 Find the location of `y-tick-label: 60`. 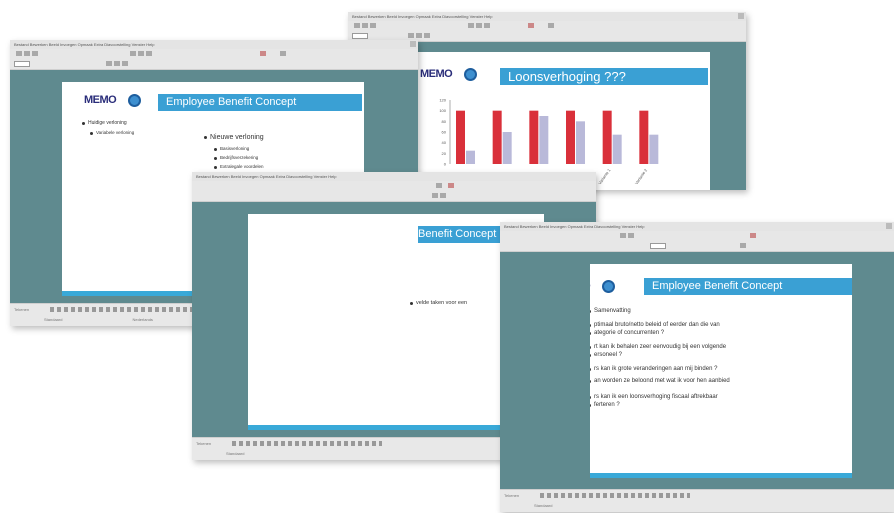

y-tick-label: 60 is located at coordinates (444, 132).